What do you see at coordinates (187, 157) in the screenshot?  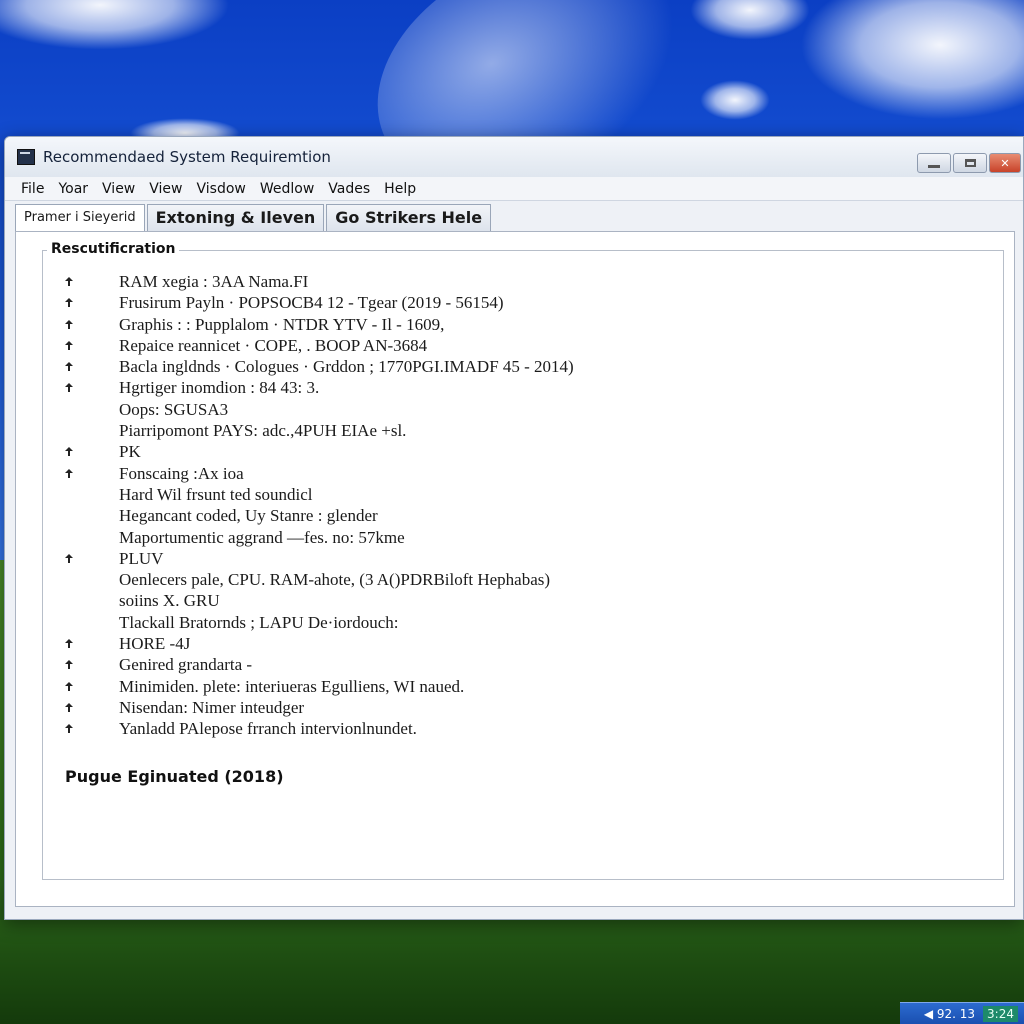 I see `window-title: Recommendaed System Requiremtion` at bounding box center [187, 157].